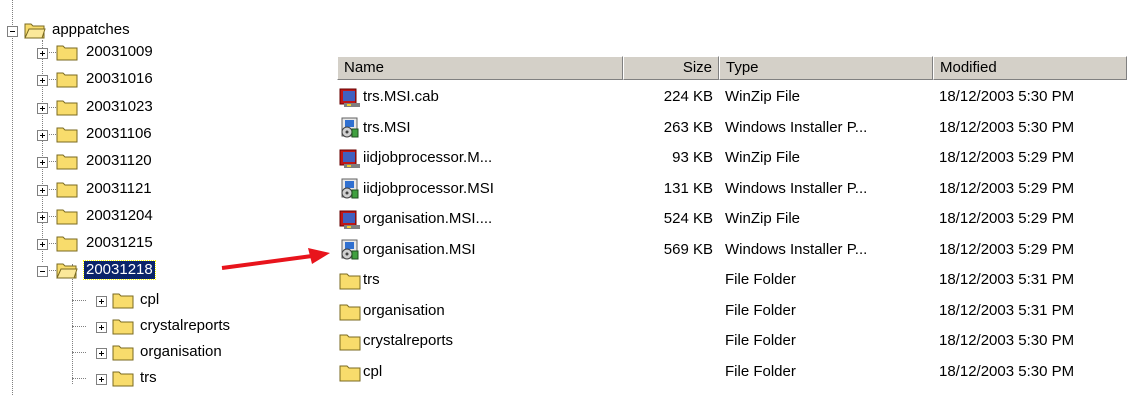 This screenshot has width=1127, height=395. What do you see at coordinates (119, 79) in the screenshot?
I see `tree-item-label: 20031016` at bounding box center [119, 79].